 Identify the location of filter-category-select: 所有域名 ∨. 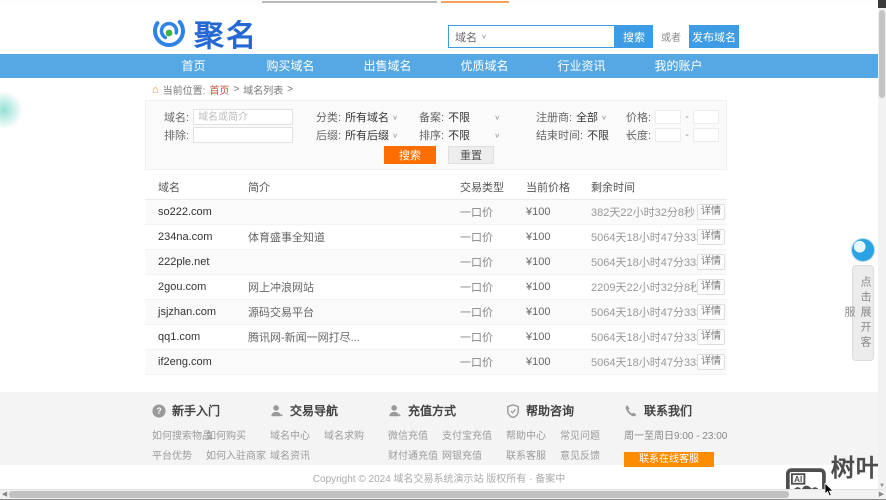
(371, 117).